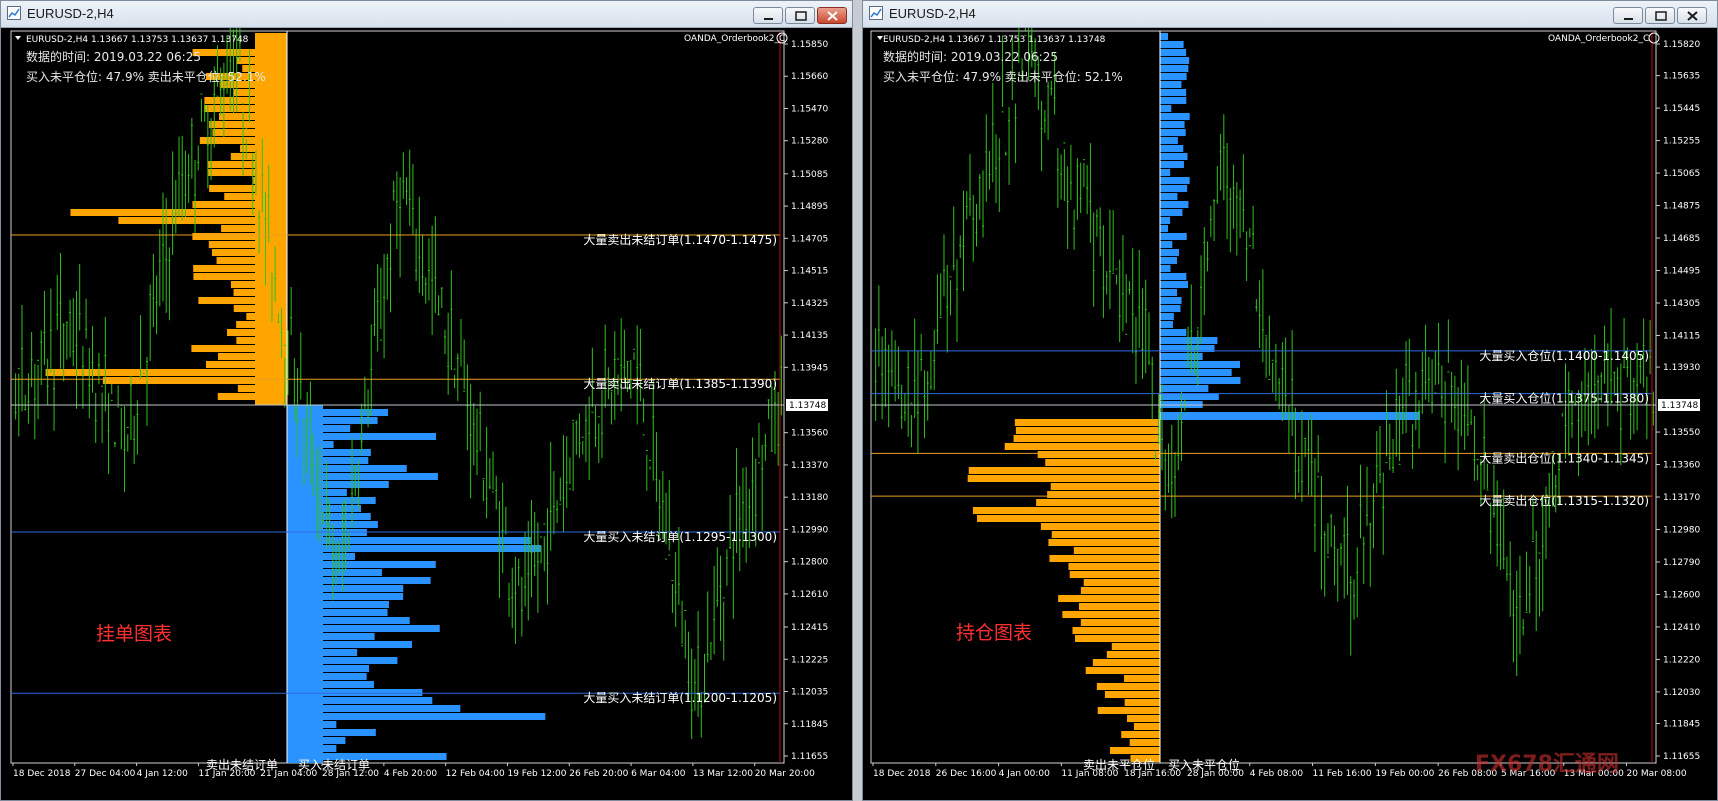 The image size is (1718, 801). What do you see at coordinates (1681, 595) in the screenshot?
I see `price-tick-label: 1.12600` at bounding box center [1681, 595].